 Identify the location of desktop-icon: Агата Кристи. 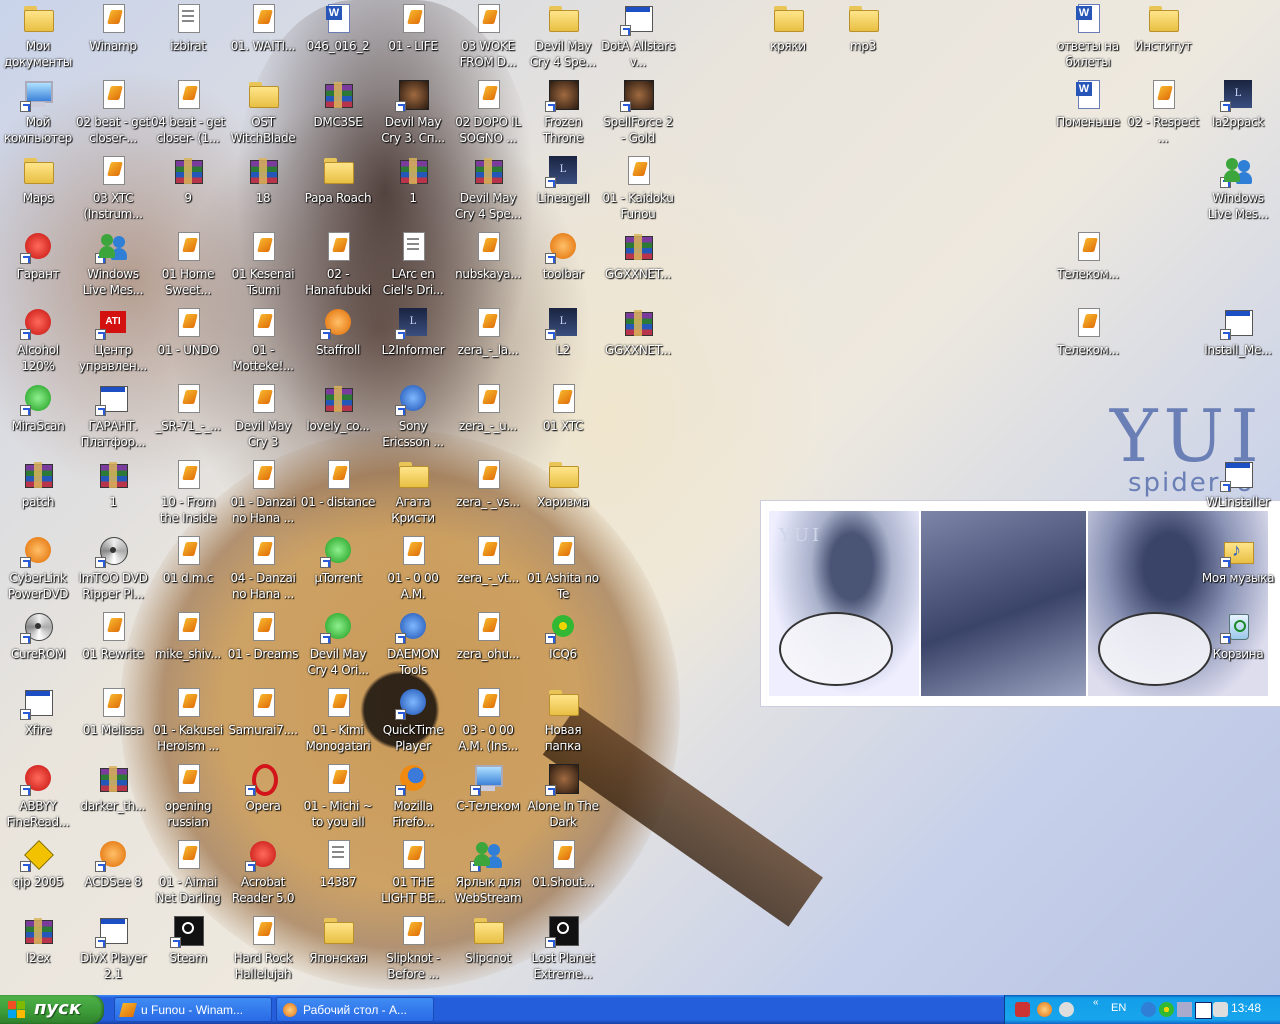
(413, 492).